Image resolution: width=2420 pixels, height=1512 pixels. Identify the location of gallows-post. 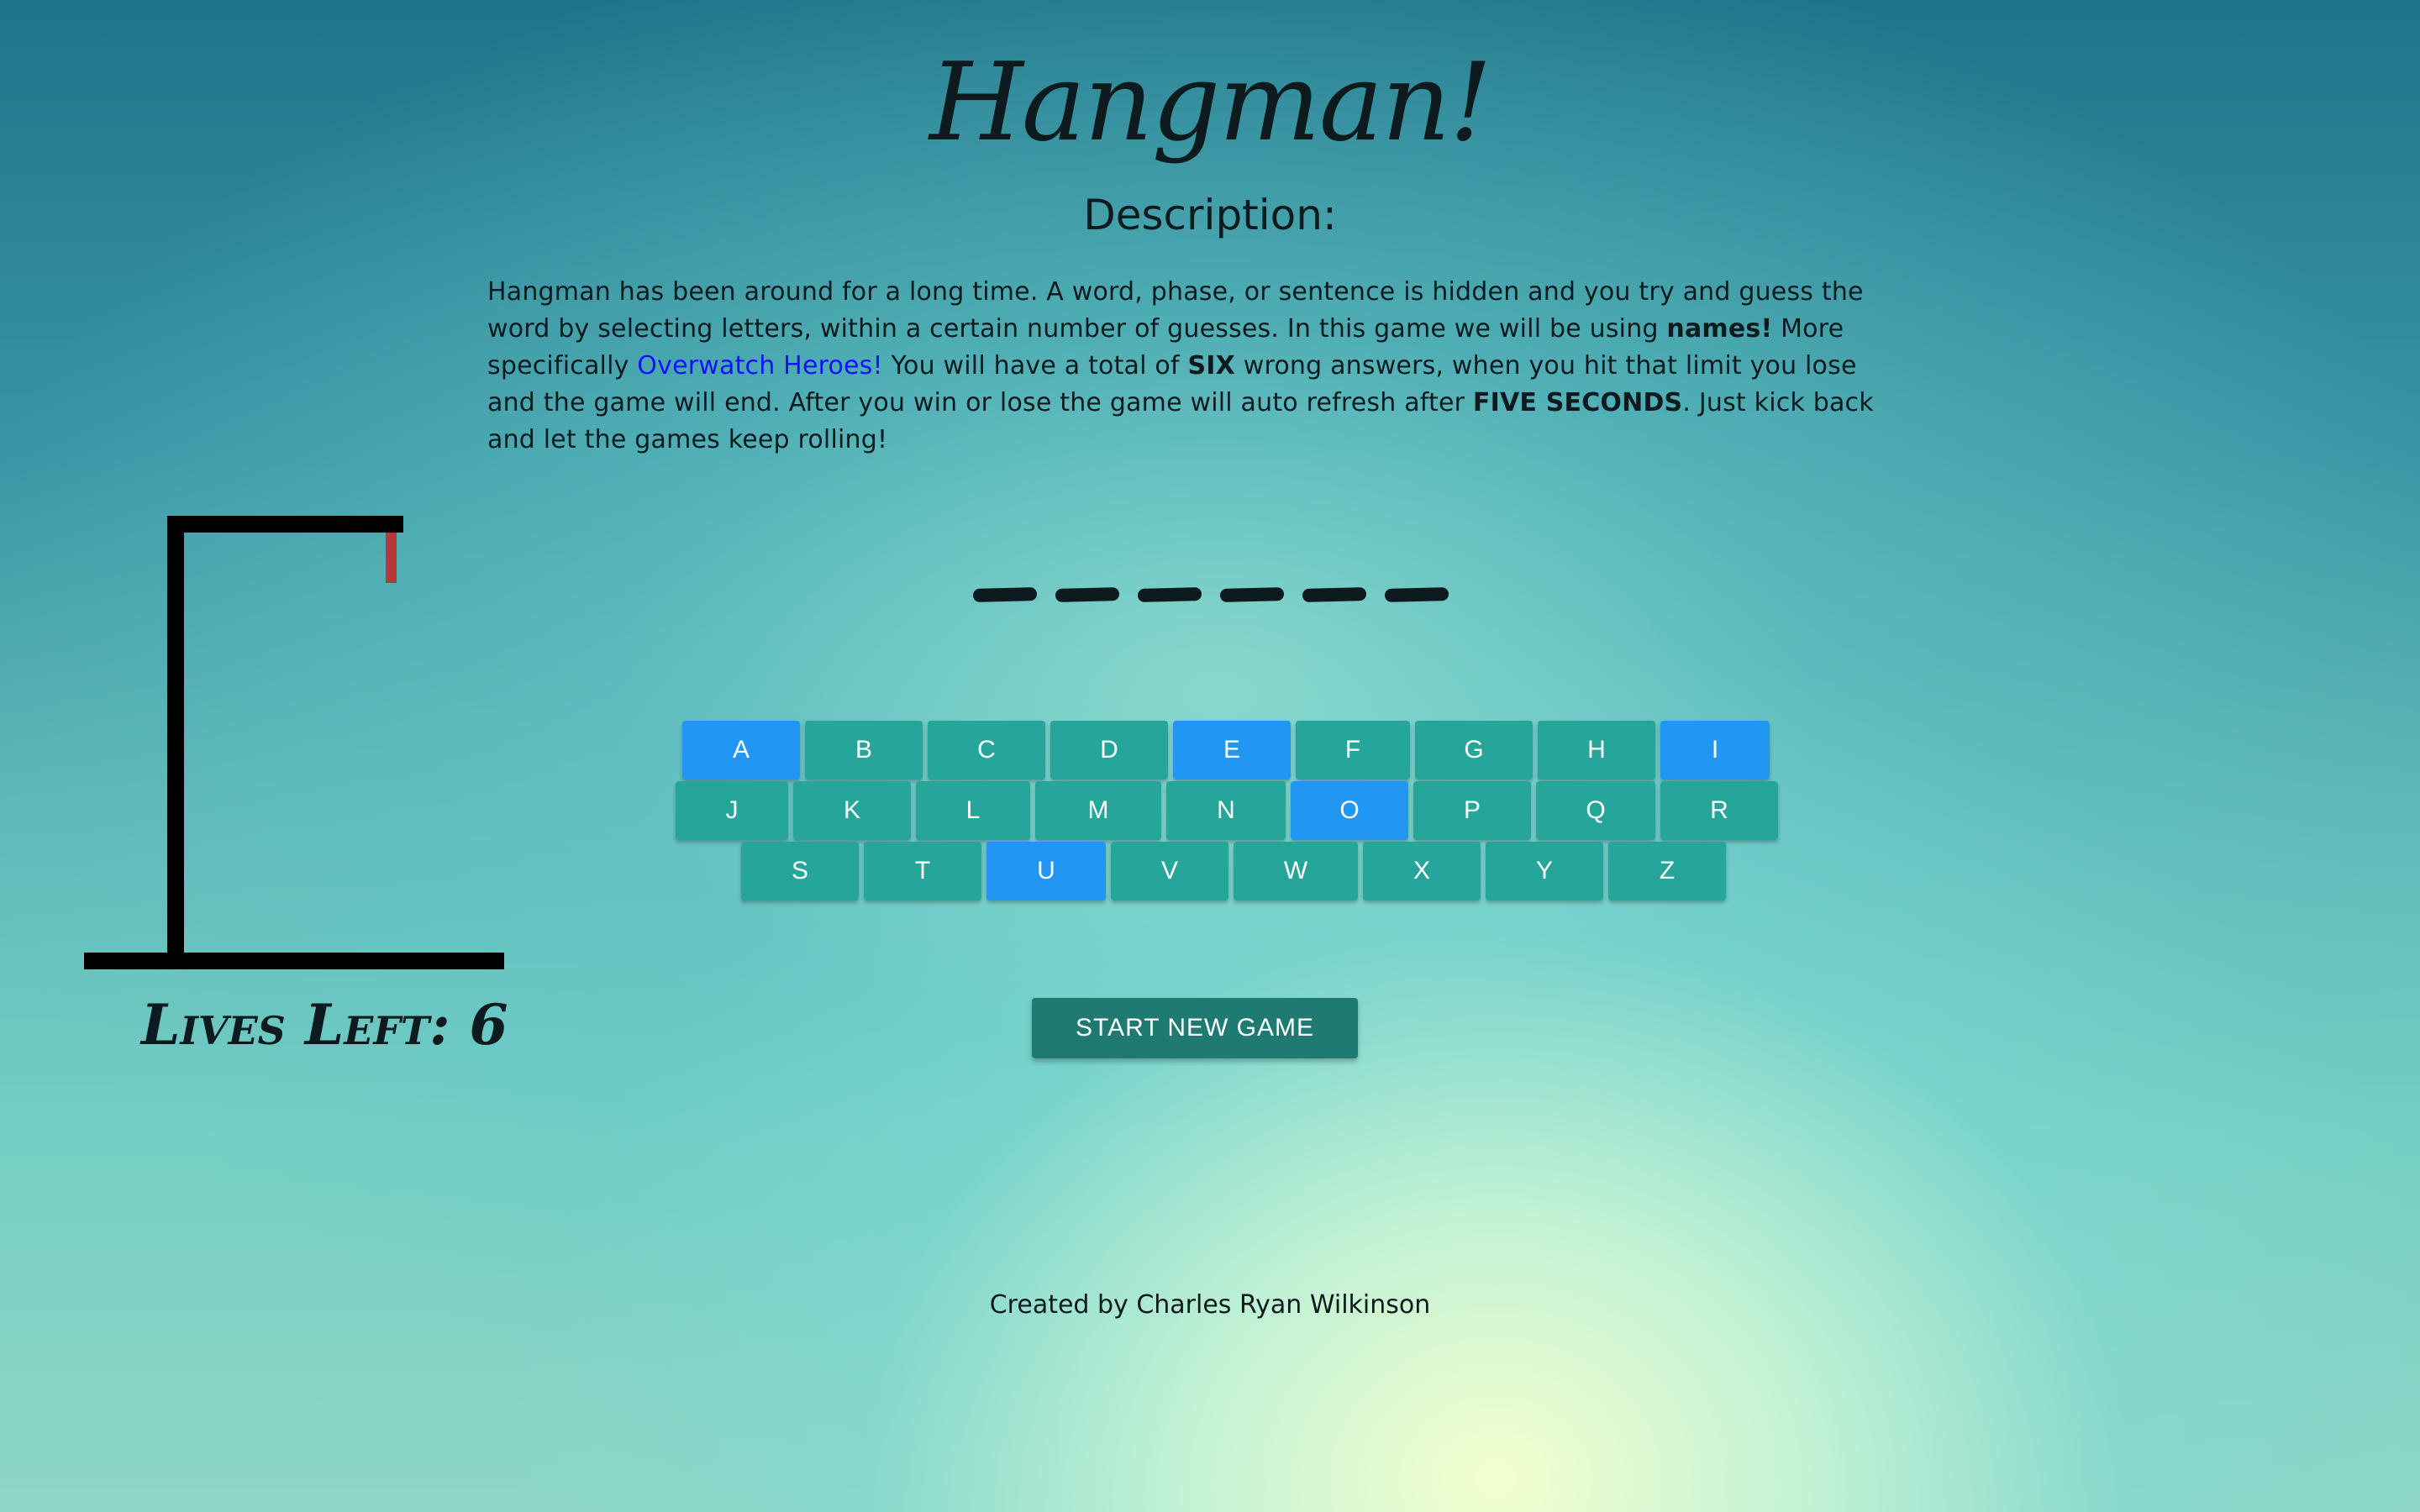
(176, 738).